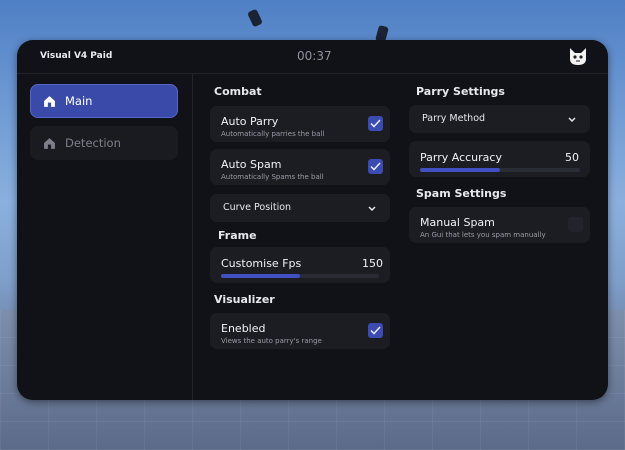 Image resolution: width=625 pixels, height=450 pixels. Describe the element at coordinates (271, 341) in the screenshot. I see `toggle-description: Views the auto parry's range` at that location.